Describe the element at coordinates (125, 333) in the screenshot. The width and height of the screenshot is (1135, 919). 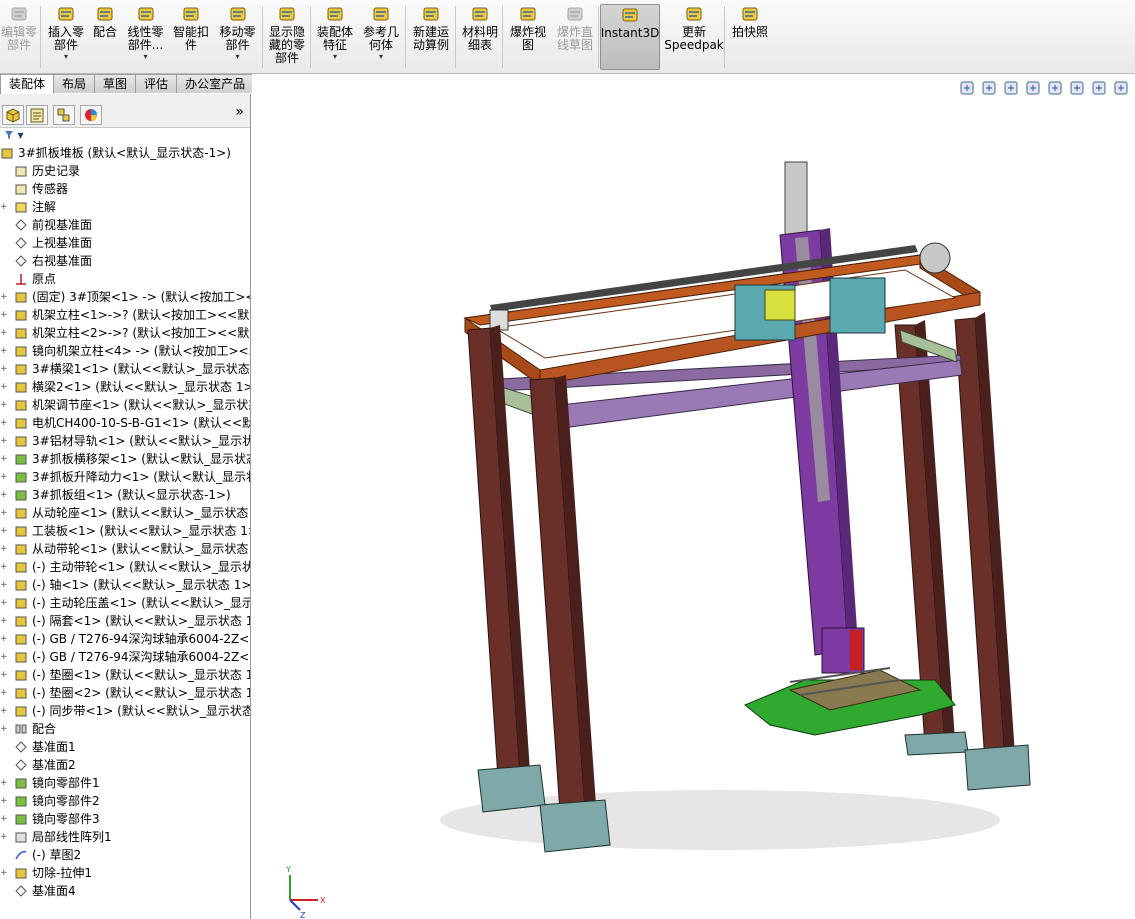
I see `tree-item: + 机架立柱<2>->? (默认<按加工><<默认` at that location.